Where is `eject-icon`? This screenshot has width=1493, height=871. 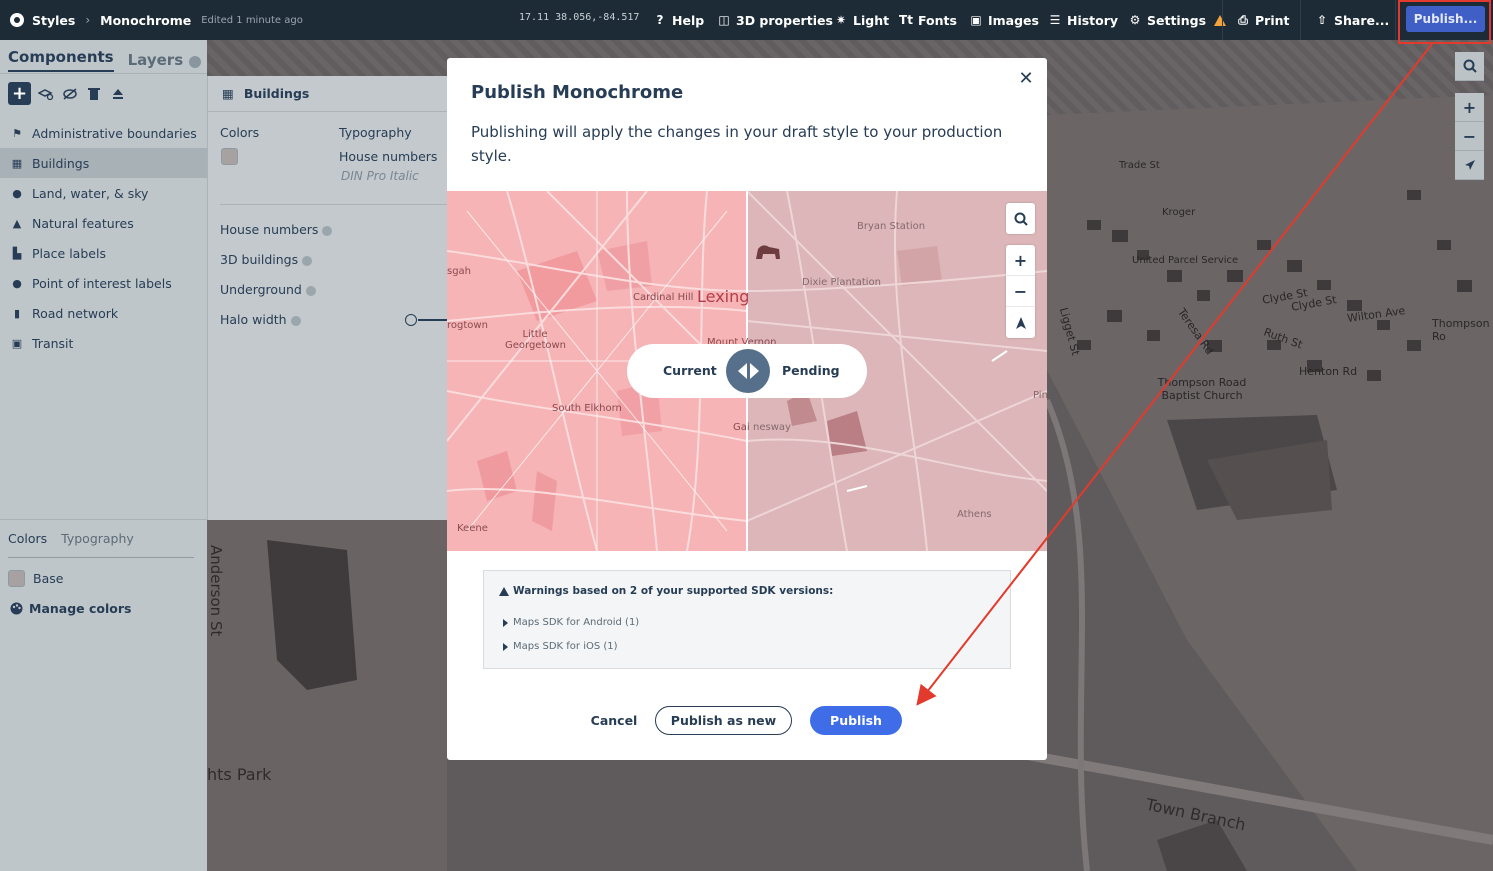 eject-icon is located at coordinates (118, 93).